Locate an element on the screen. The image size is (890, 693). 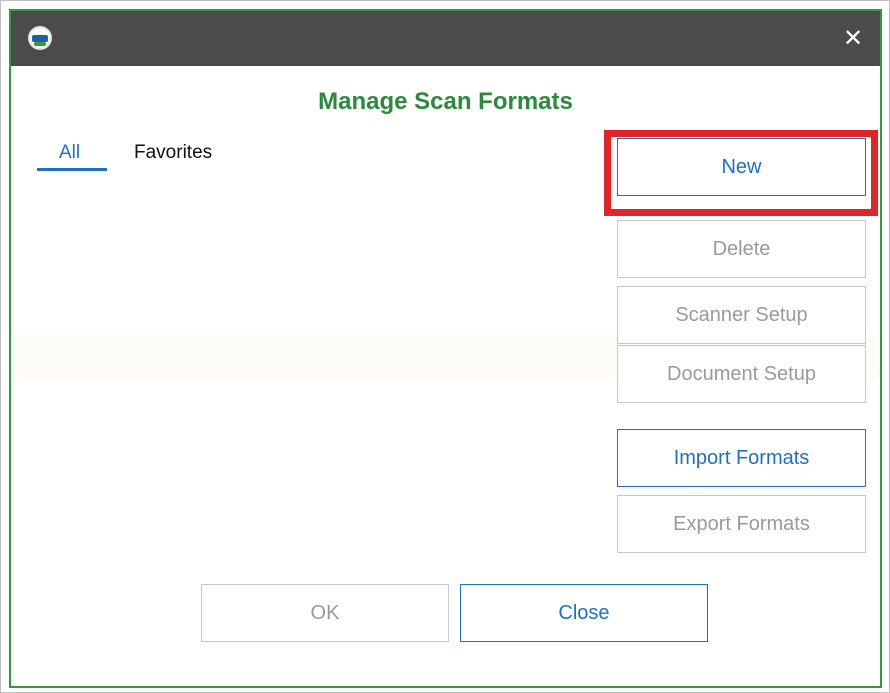
app-logo-base is located at coordinates (40, 44).